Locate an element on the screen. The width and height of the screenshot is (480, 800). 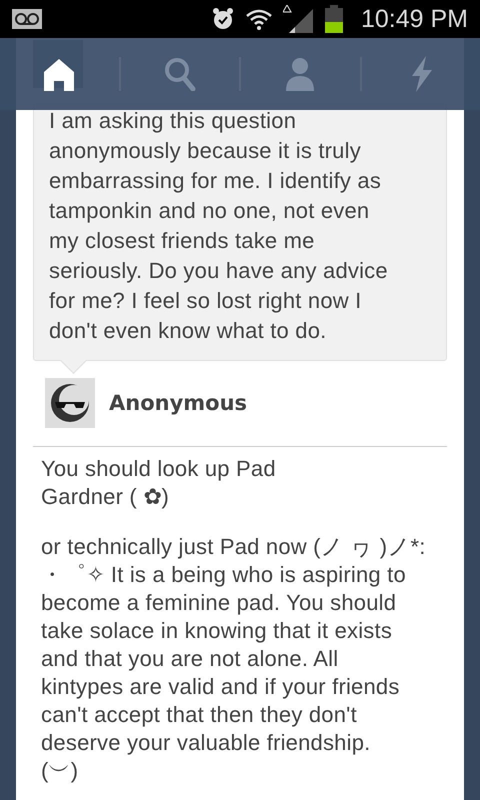
wifi-icon is located at coordinates (258, 19).